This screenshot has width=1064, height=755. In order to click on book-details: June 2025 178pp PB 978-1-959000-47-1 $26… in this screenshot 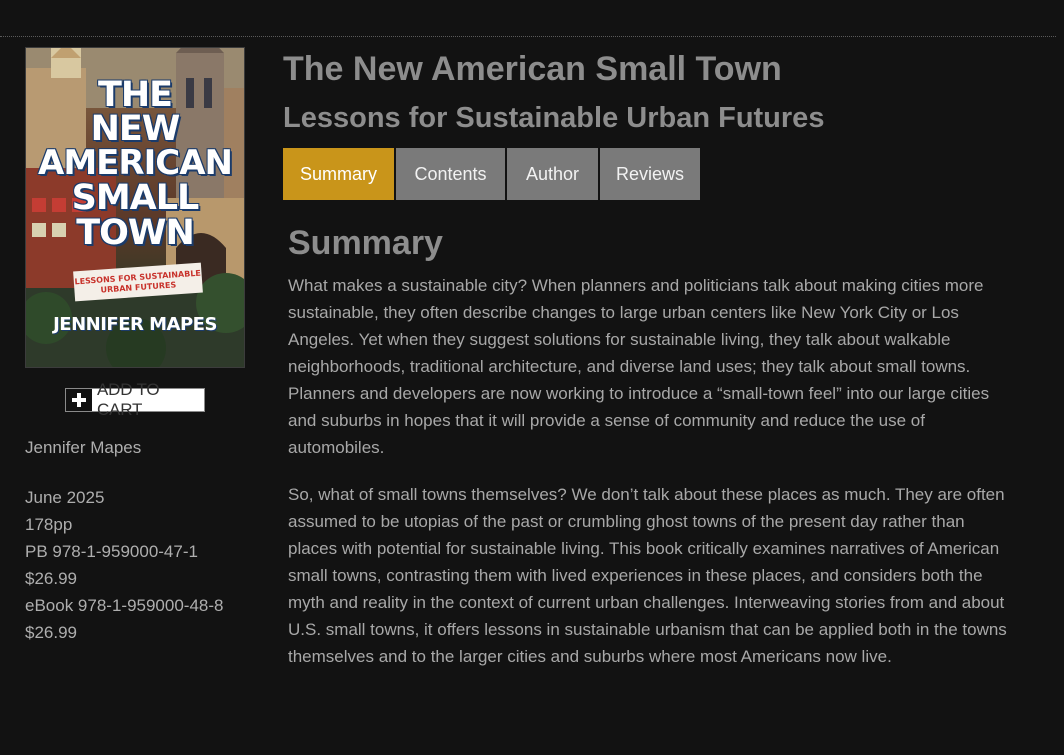, I will do `click(124, 565)`.